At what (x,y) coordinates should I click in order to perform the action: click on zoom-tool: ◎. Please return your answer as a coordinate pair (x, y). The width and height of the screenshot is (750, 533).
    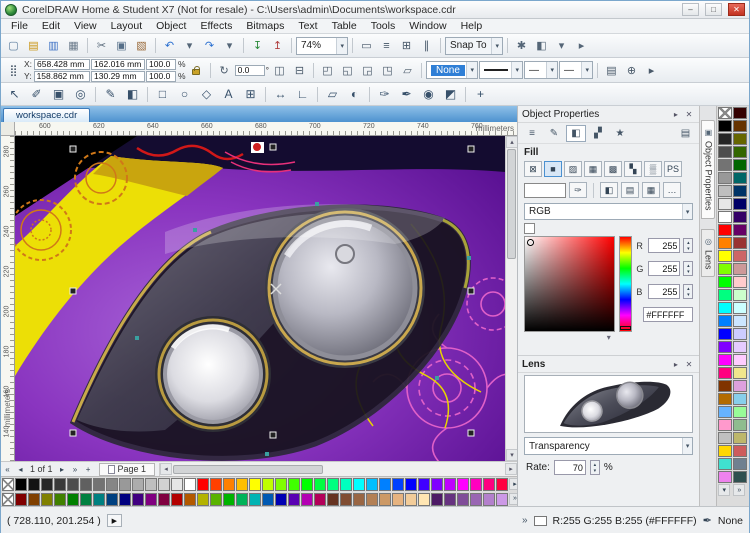
    Looking at the image, I should click on (80, 94).